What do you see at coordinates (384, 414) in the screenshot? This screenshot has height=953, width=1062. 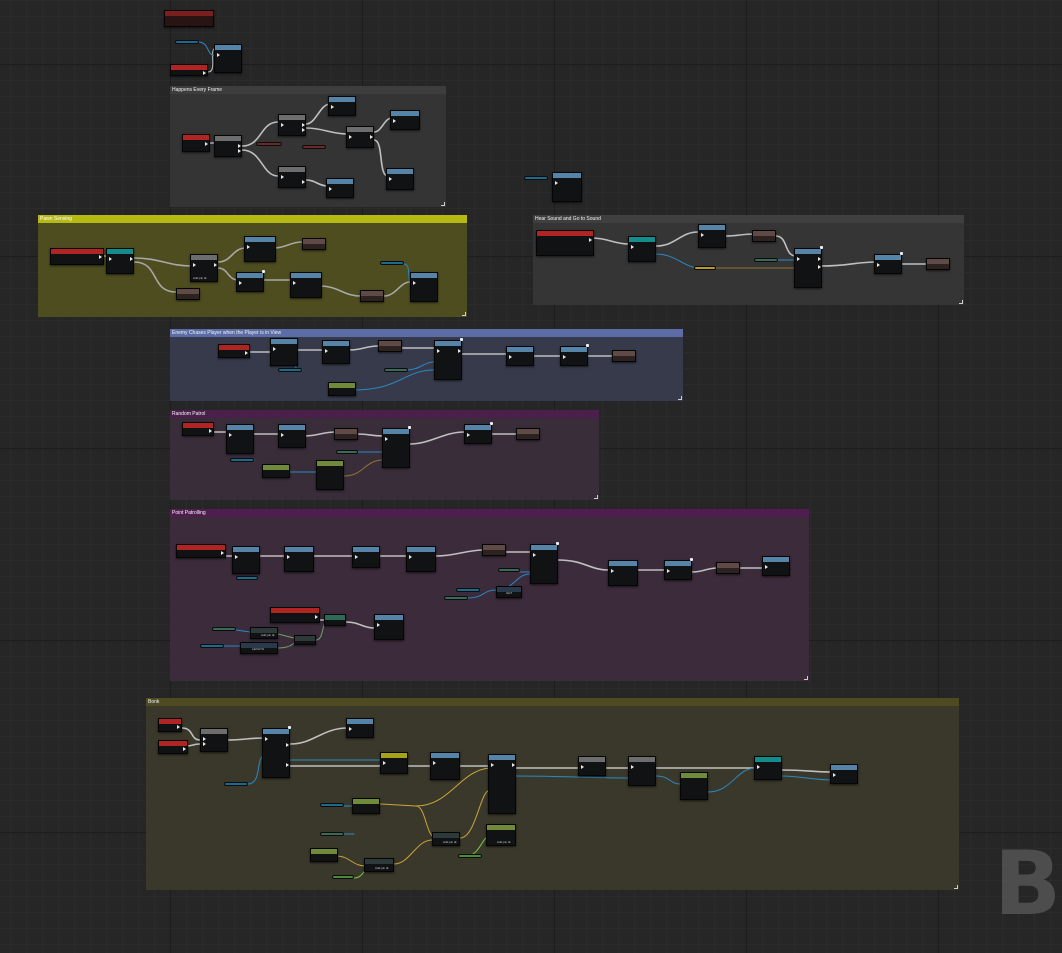 I see `comment-header: Random Patrol` at bounding box center [384, 414].